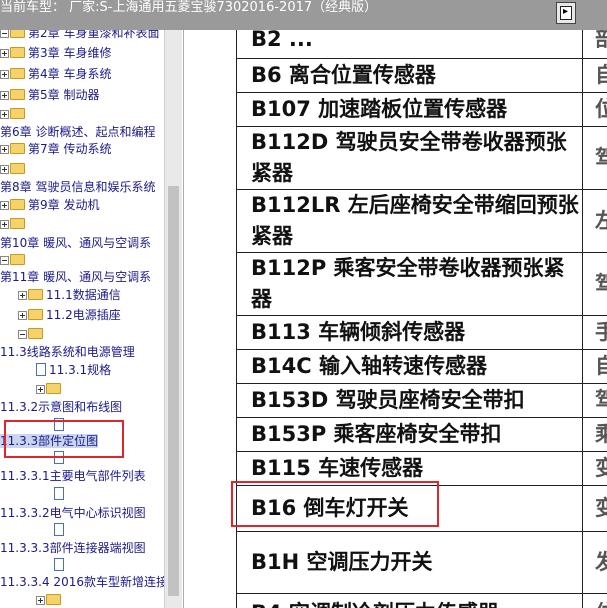 Image resolution: width=607 pixels, height=608 pixels. I want to click on tree-item-label: 第11章 暖风、通风与空调系, so click(76, 277).